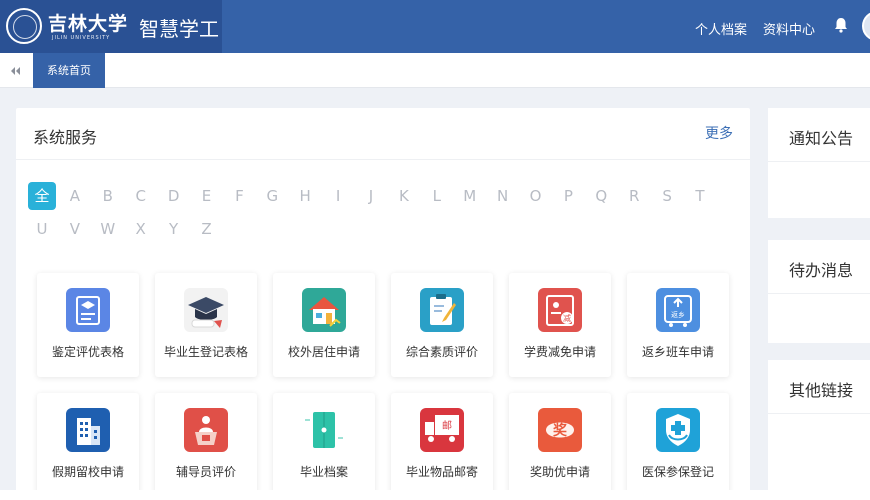  Describe the element at coordinates (441, 352) in the screenshot. I see `service-tile-label: 综合素质评价` at that location.